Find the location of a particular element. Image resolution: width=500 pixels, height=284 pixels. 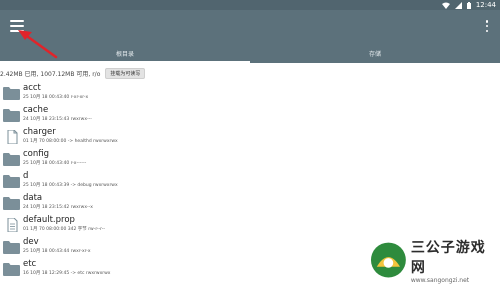

battery-icon is located at coordinates (468, 5).